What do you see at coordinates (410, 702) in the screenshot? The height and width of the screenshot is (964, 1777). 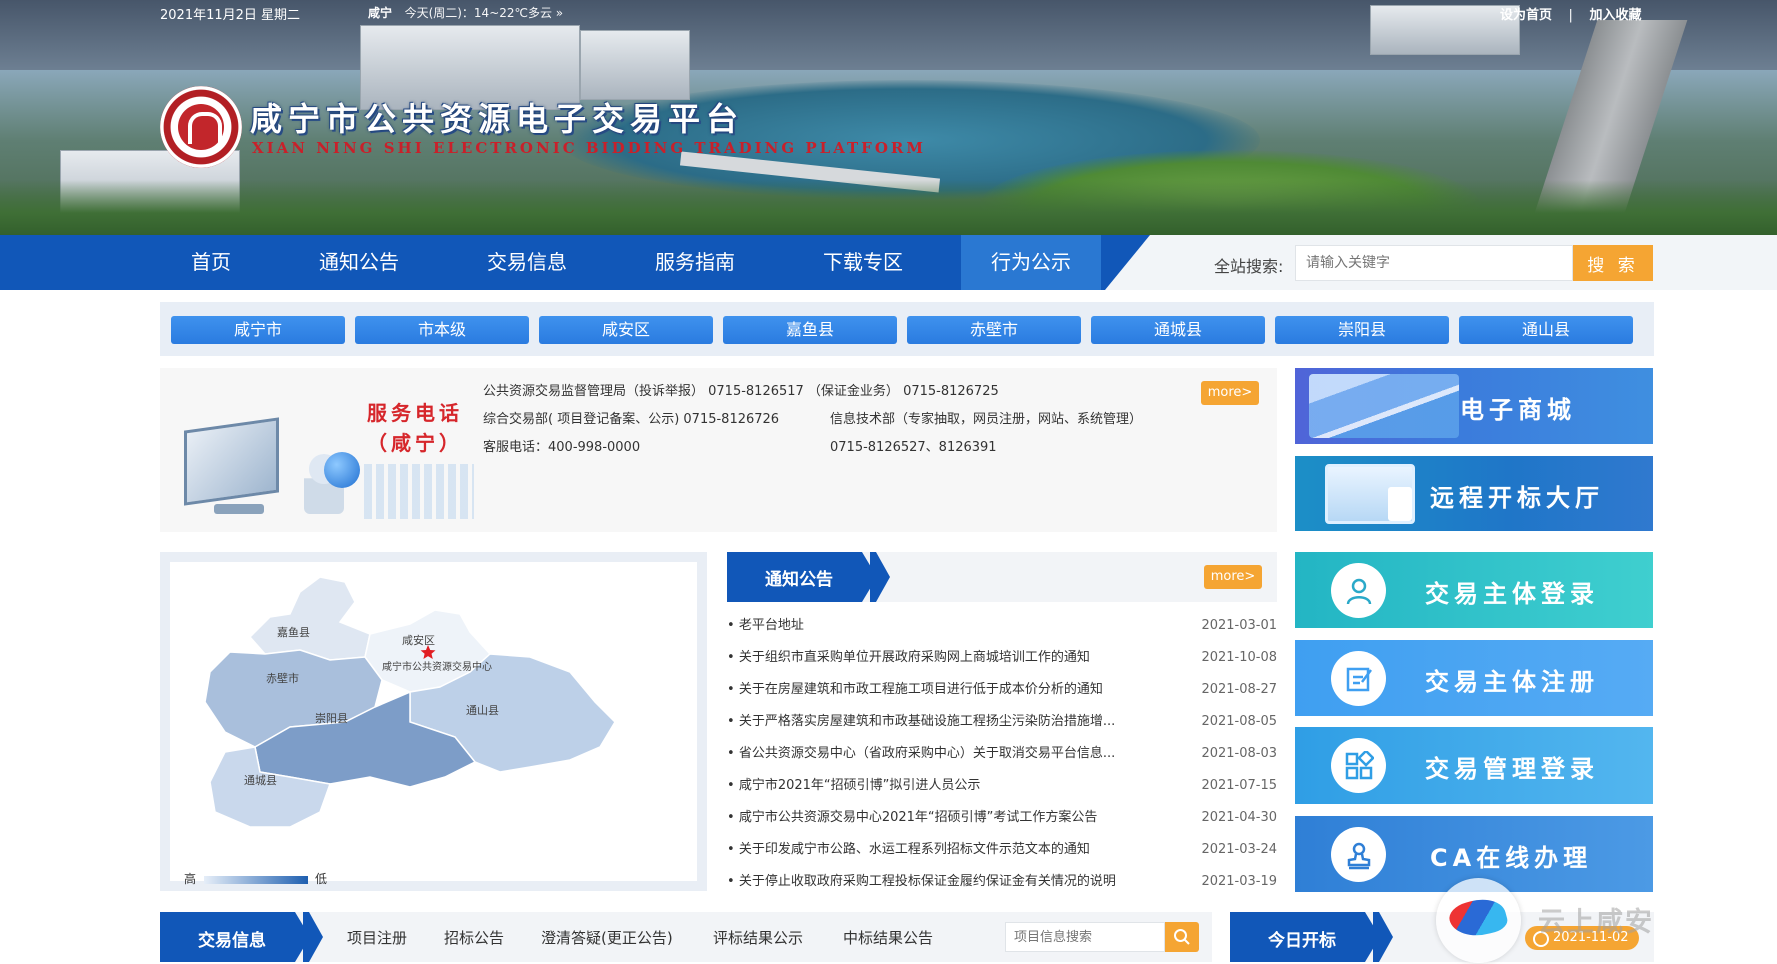 I see `district-map-svg` at bounding box center [410, 702].